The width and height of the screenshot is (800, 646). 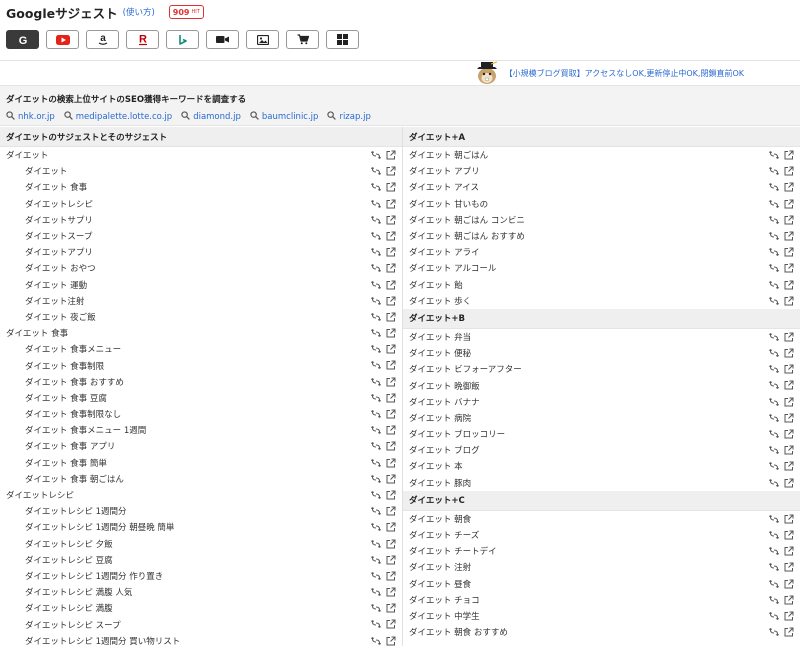 What do you see at coordinates (465, 369) in the screenshot?
I see `suggest-keyword: ダイエット ビフォーアフター` at bounding box center [465, 369].